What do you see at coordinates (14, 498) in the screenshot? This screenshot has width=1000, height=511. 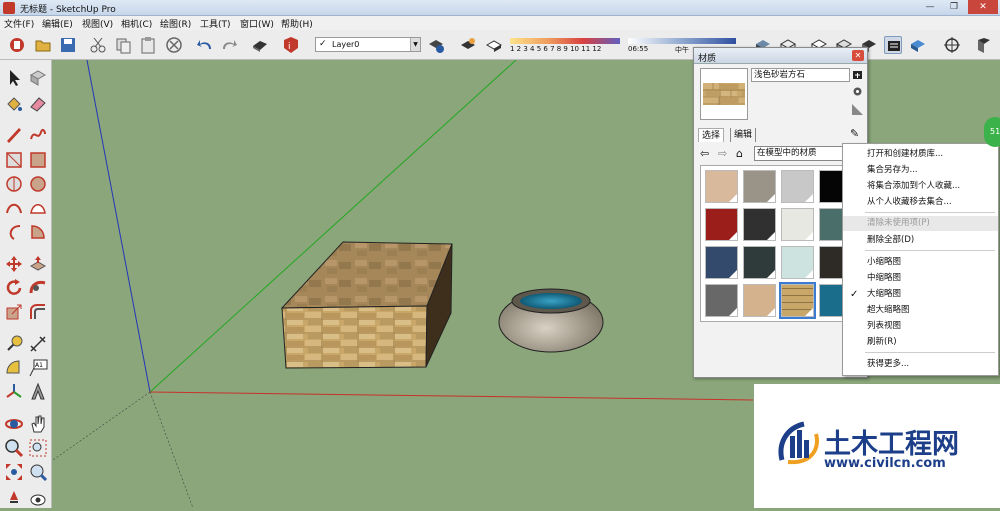 I see `position-camera-tool-icon` at bounding box center [14, 498].